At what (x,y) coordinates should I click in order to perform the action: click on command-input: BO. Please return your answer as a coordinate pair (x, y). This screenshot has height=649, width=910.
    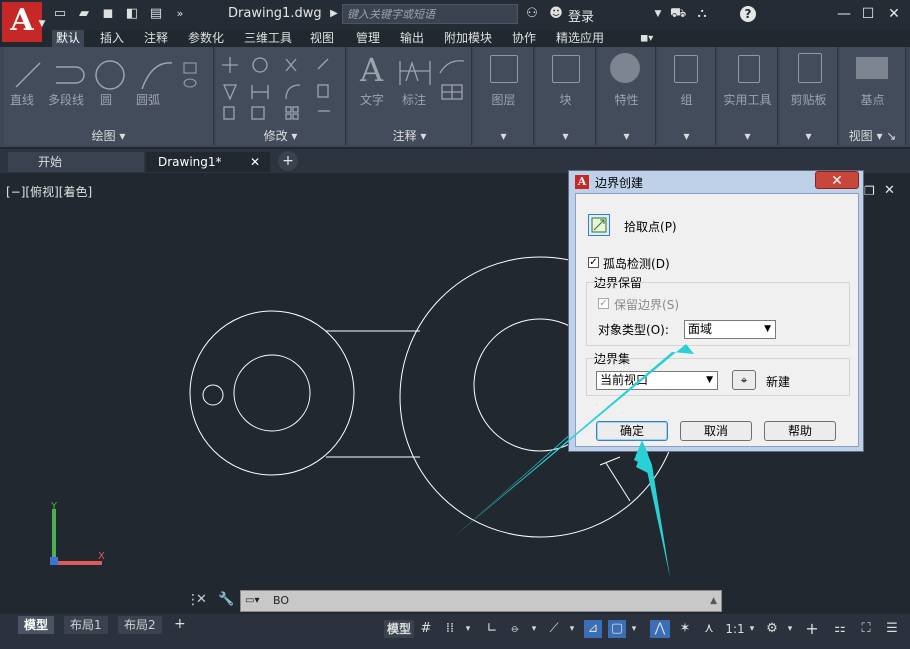
    Looking at the image, I should click on (281, 601).